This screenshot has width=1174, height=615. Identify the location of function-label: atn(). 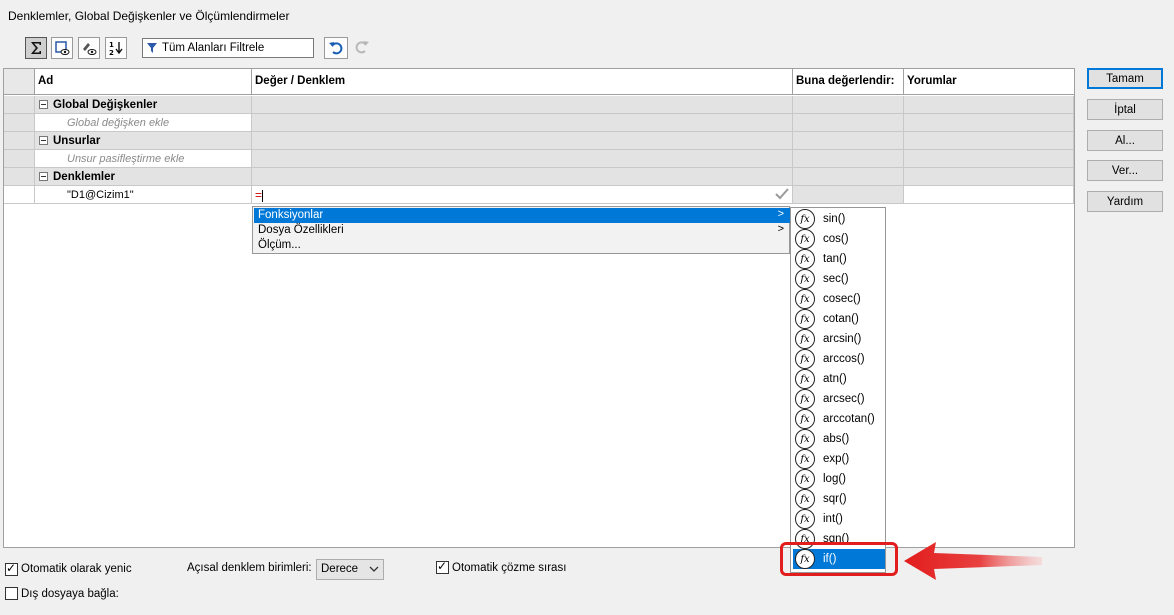
(835, 379).